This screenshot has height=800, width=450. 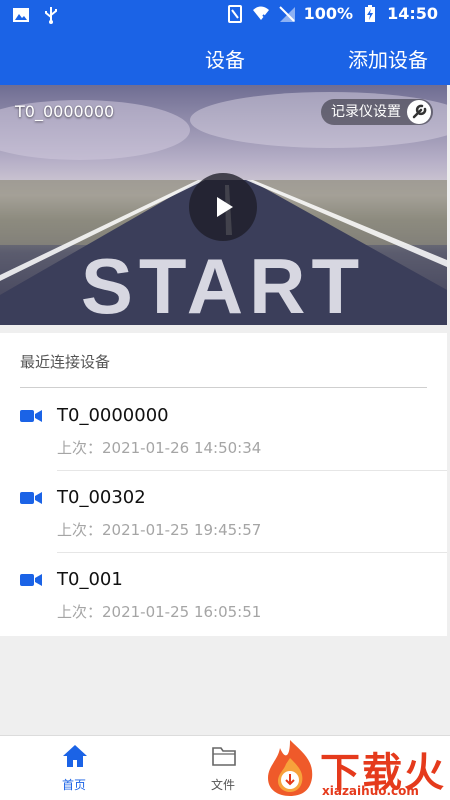 I want to click on recent-devices-title: 最近连接设备, so click(x=65, y=362).